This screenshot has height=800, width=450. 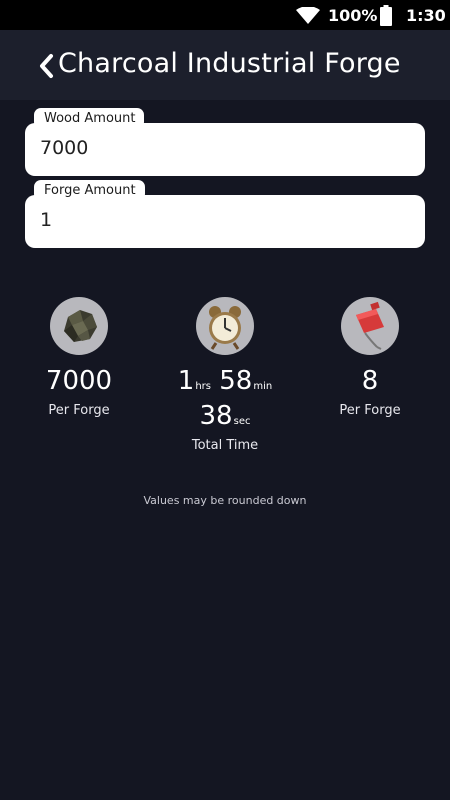 What do you see at coordinates (79, 357) in the screenshot?
I see `charcoal-result: 7000 Per Forge` at bounding box center [79, 357].